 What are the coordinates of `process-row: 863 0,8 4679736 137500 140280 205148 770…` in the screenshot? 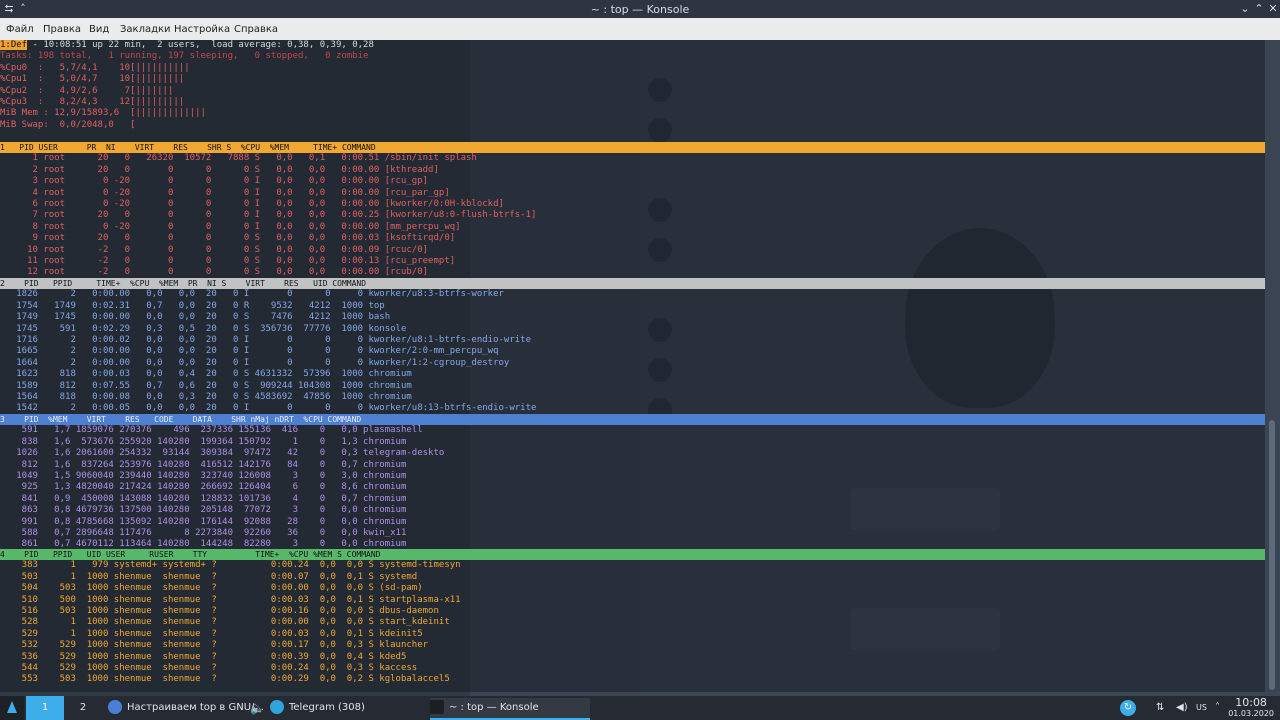 It's located at (203, 510).